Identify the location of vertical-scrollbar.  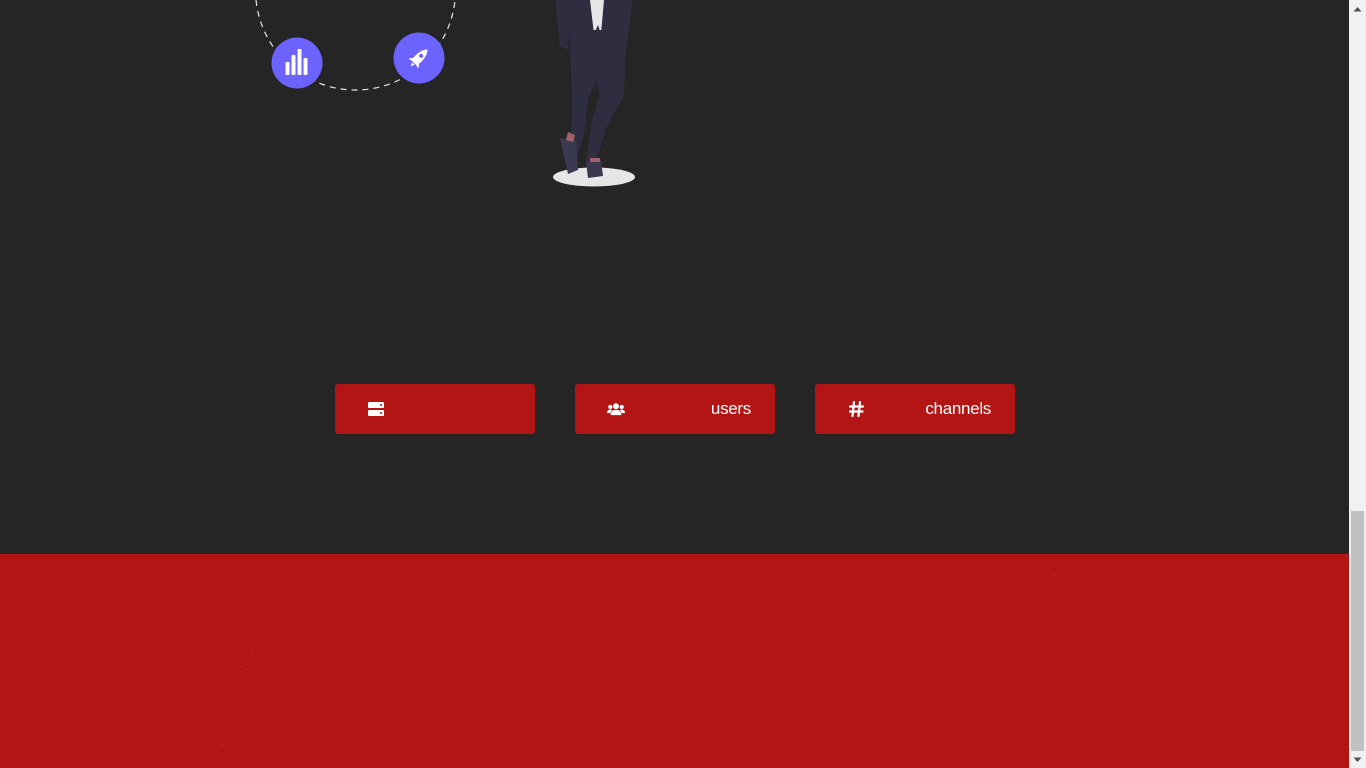
(1357, 384).